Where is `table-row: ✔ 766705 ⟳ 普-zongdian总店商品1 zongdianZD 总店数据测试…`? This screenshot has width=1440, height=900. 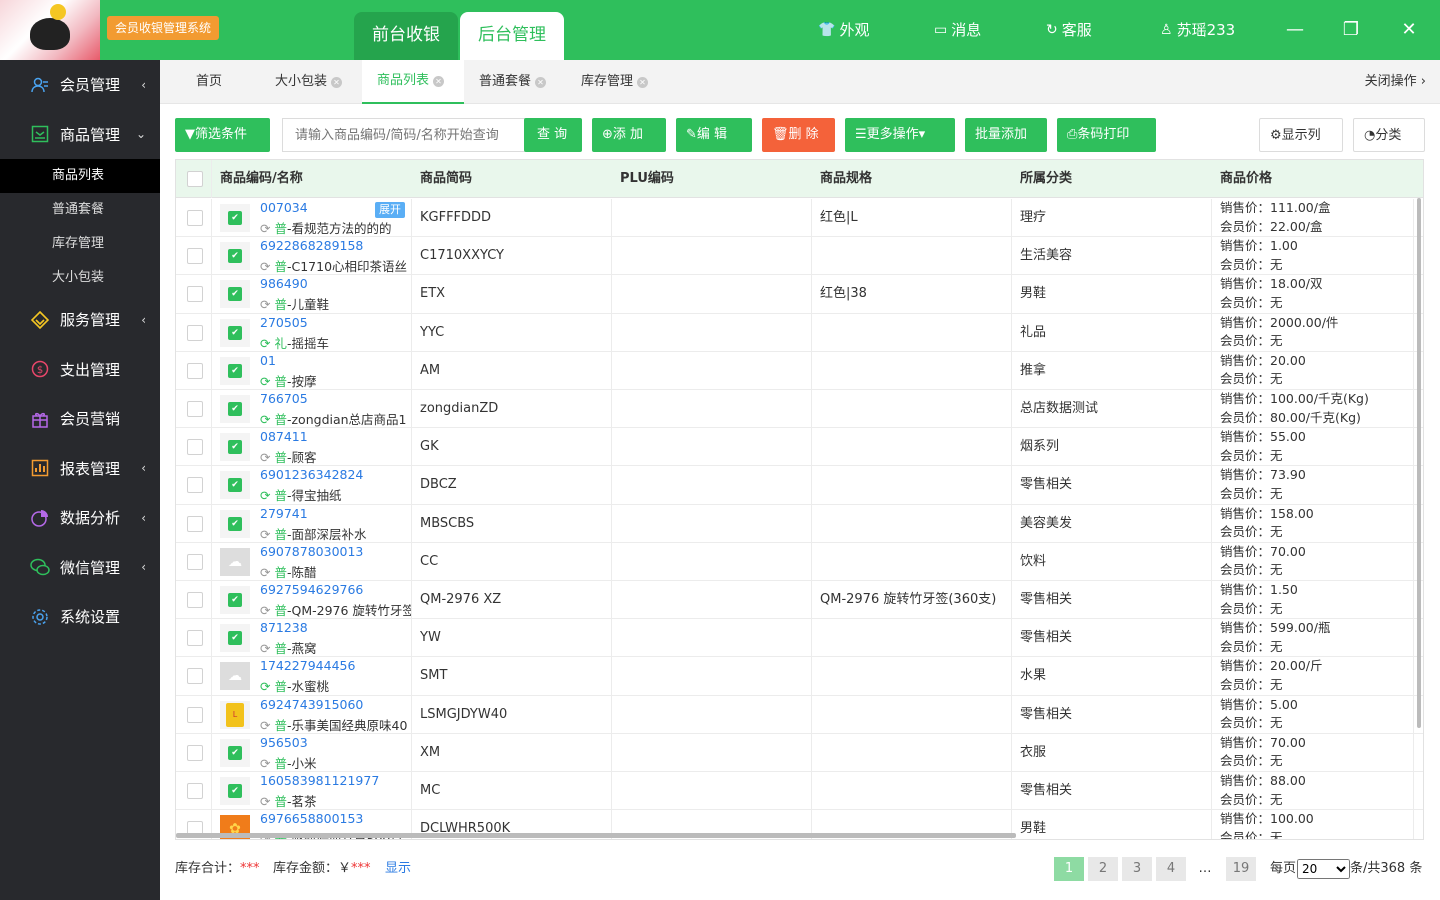 table-row: ✔ 766705 ⟳ 普-zongdian总店商品1 zongdianZD 总店数据测试… is located at coordinates (799, 409).